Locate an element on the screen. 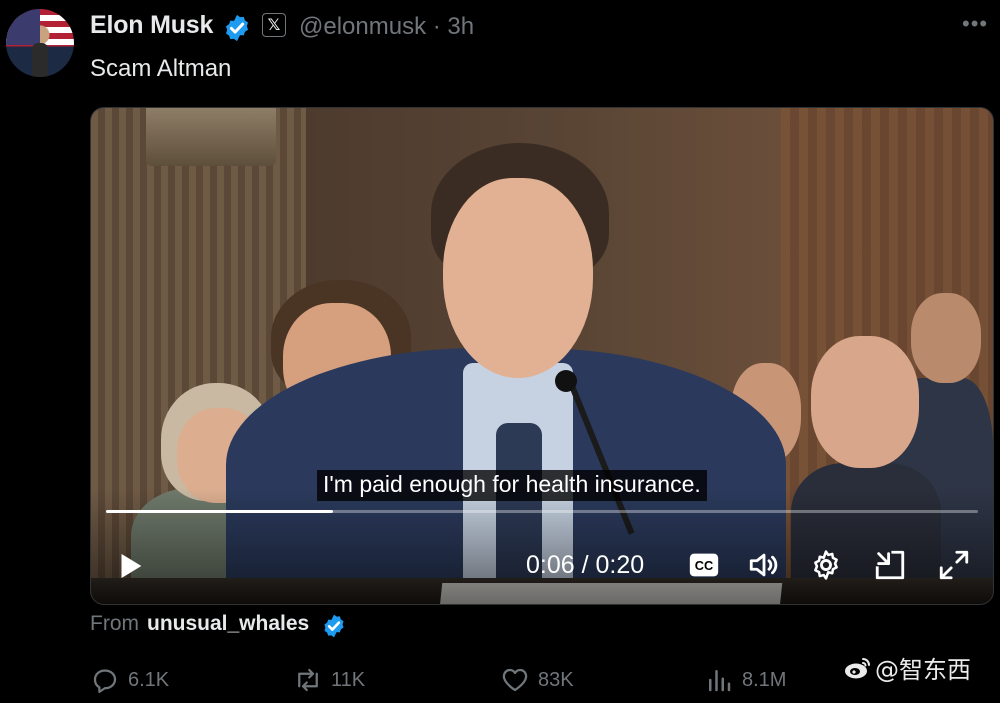  source-user-link: unusual_whales is located at coordinates (228, 624).